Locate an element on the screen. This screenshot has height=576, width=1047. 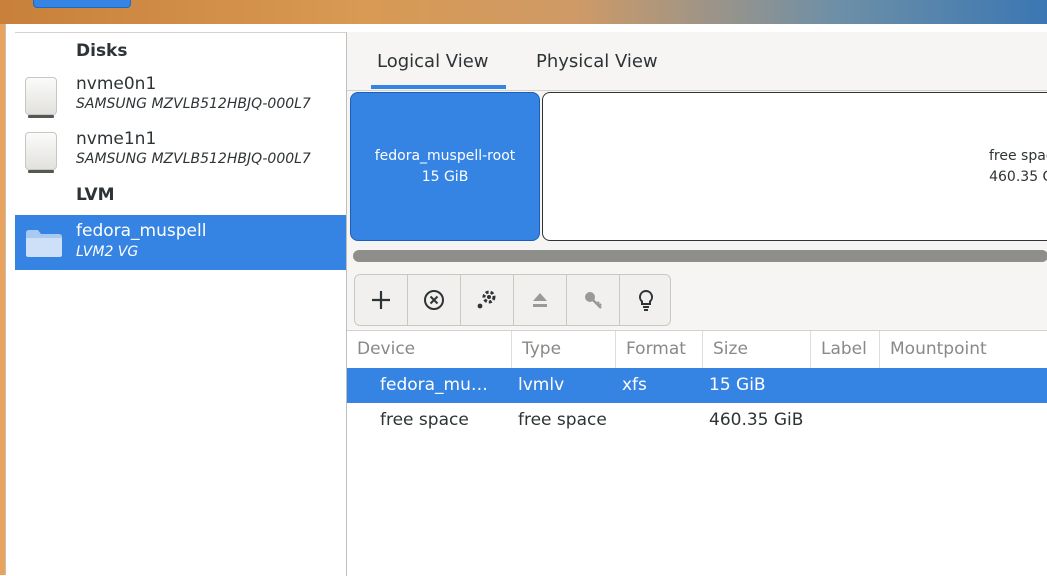
table-row: fedora_mu… lvmlv xfs 15 GiB is located at coordinates (697, 385).